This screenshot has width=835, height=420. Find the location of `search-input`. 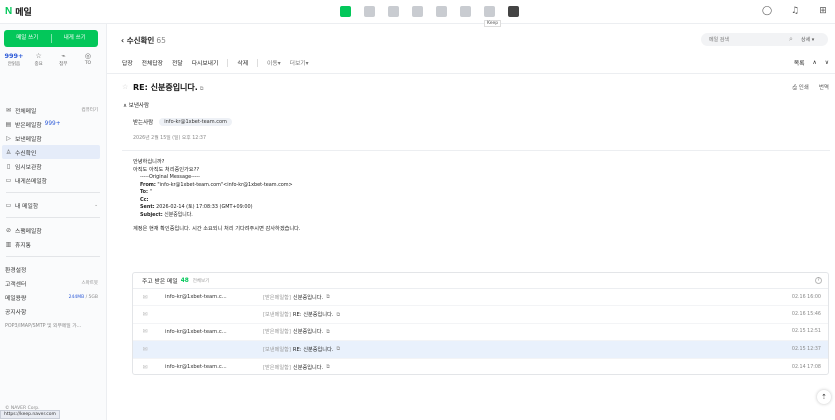

search-input is located at coordinates (741, 39).